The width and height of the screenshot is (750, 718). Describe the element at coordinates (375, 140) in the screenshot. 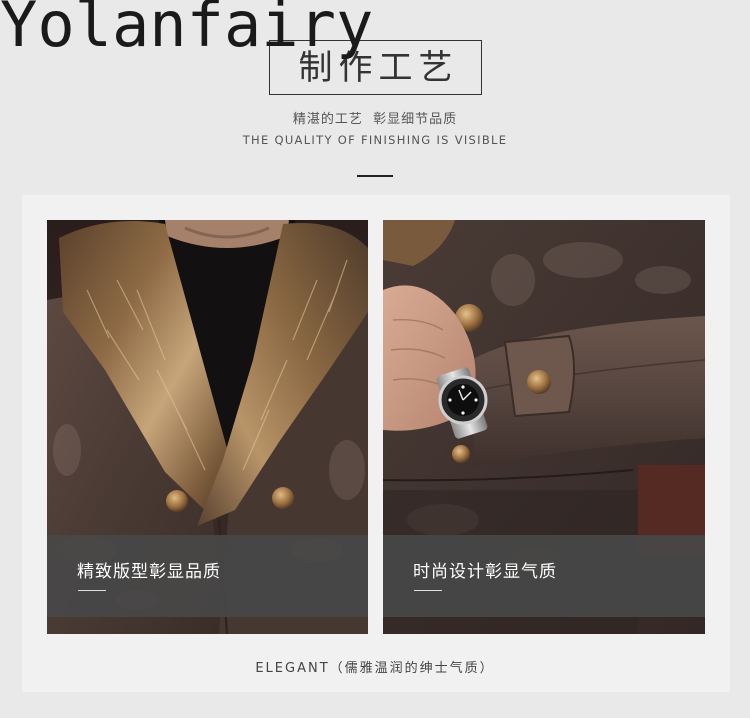

I see `subtitle-english: THE QUALITY OF FINISHING IS VISIBLE` at that location.